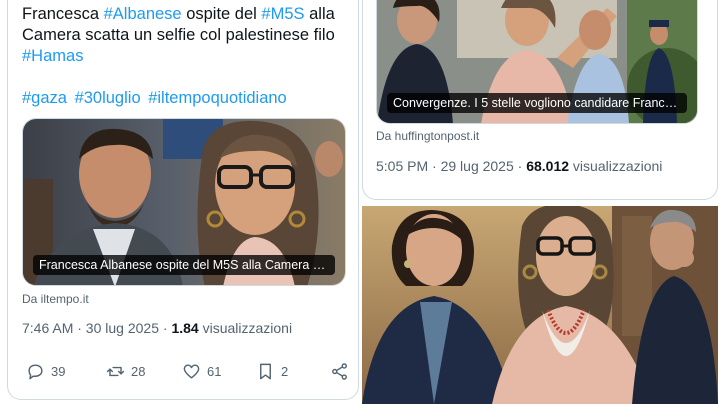 The image size is (726, 404). I want to click on views-count: 68.012, so click(548, 166).